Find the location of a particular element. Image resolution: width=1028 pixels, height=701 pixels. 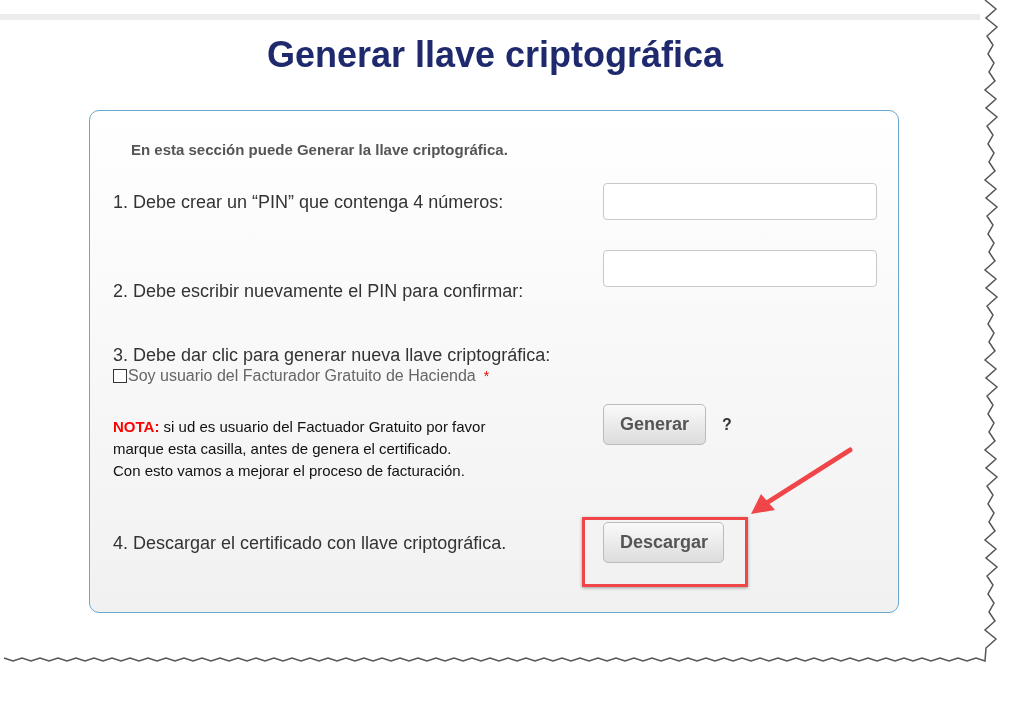

step-label: 3. Debe dar clic para generar nueva llave criptográfica: is located at coordinates (332, 355).